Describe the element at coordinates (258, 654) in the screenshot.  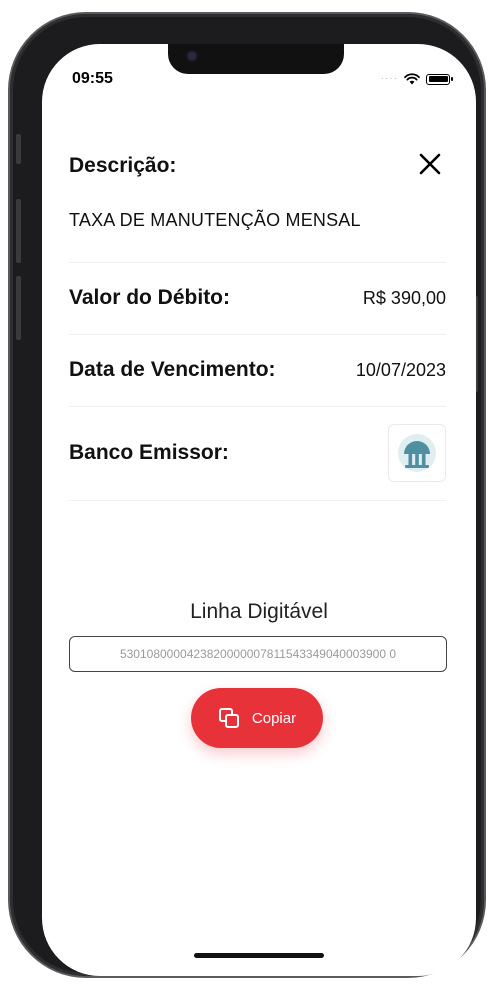
I see `linha-digitavel-field` at that location.